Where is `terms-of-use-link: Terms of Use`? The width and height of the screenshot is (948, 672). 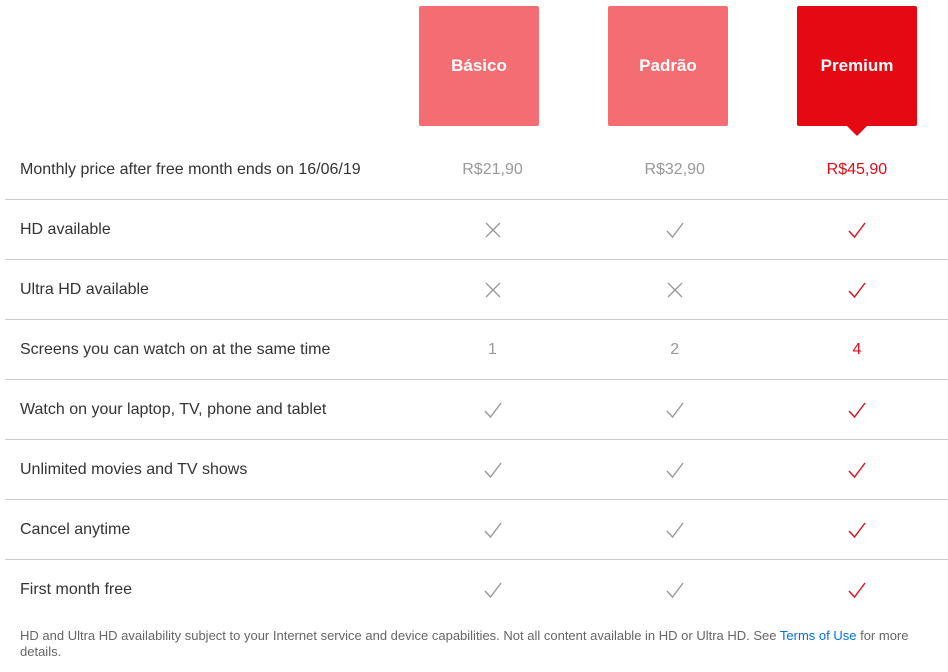
terms-of-use-link: Terms of Use is located at coordinates (818, 635).